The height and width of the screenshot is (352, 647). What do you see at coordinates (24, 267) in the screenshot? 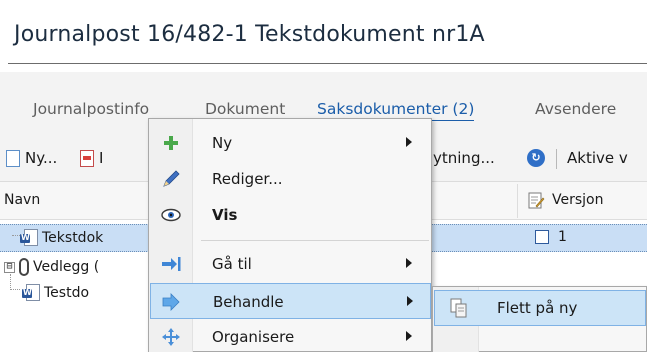
I see `attachment-icon` at bounding box center [24, 267].